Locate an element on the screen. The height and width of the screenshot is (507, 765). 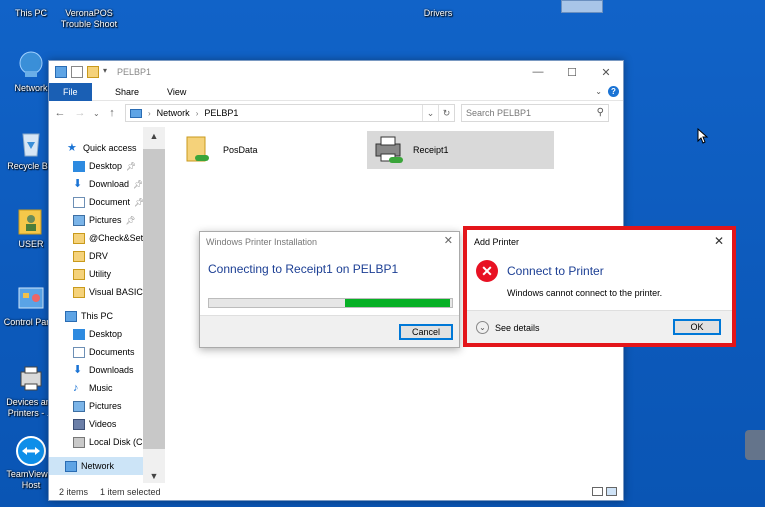
document-icon is located at coordinates (79, 202).